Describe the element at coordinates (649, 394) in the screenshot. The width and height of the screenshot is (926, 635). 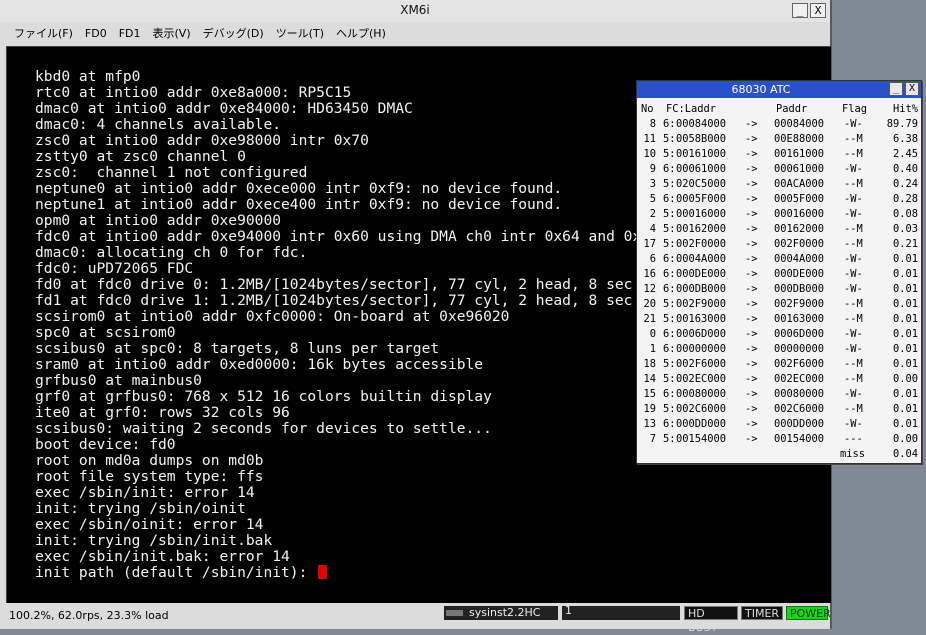
I see `atc-no: 15` at that location.